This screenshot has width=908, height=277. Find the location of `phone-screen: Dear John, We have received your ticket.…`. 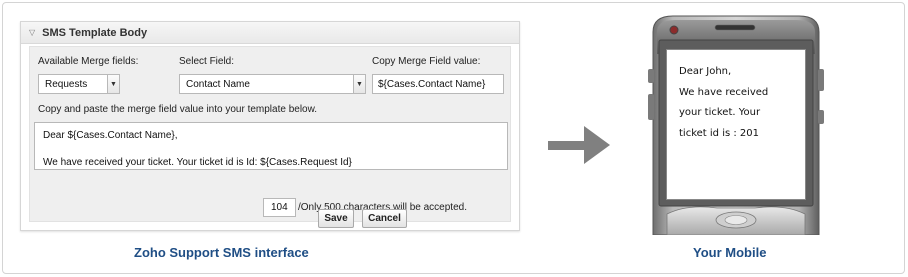

phone-screen: Dear John, We have received your ticket.… is located at coordinates (736, 124).